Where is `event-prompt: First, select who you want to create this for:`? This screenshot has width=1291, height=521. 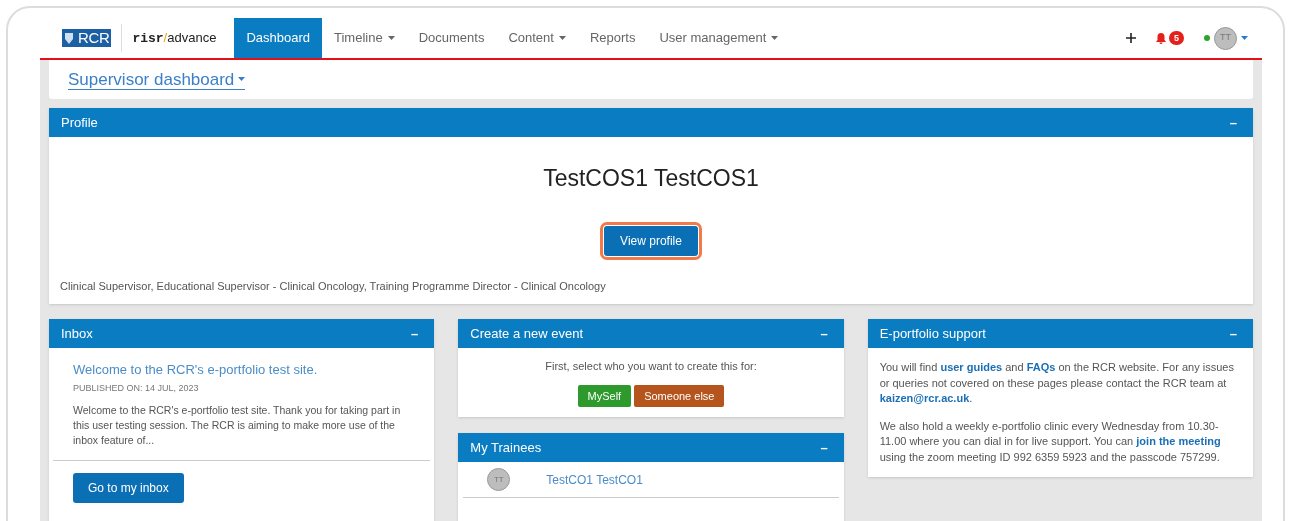
event-prompt: First, select who you want to create this for: is located at coordinates (651, 366).